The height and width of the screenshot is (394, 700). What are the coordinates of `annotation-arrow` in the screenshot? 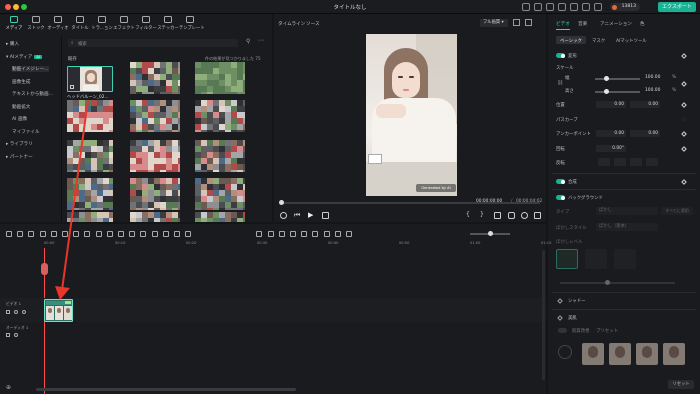 It's located at (72, 199).